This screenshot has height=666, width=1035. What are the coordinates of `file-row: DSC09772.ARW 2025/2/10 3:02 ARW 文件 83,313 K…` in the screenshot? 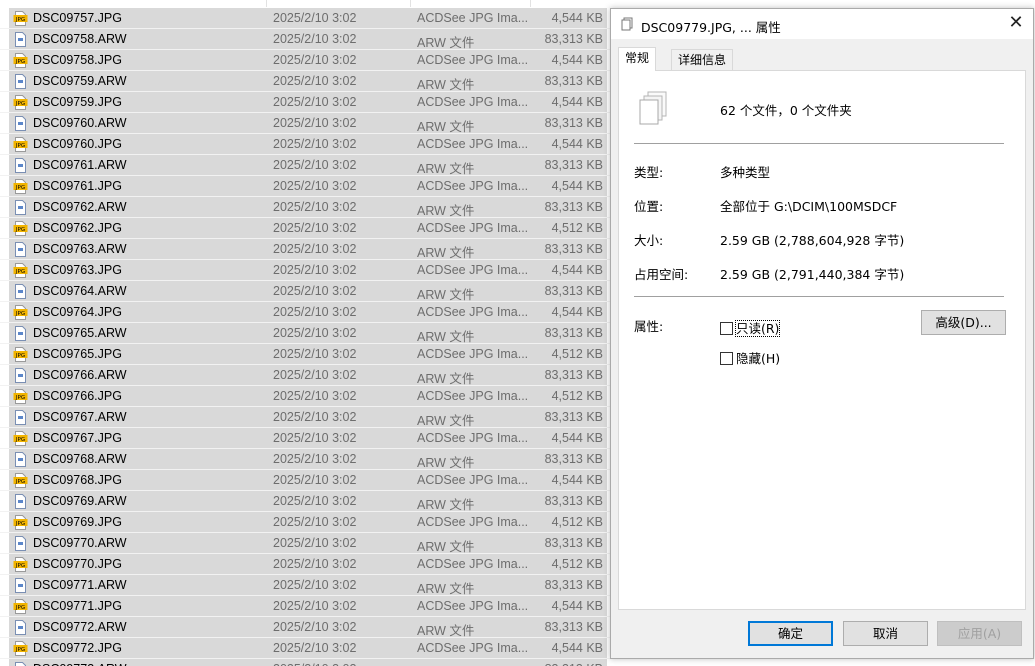 It's located at (305, 627).